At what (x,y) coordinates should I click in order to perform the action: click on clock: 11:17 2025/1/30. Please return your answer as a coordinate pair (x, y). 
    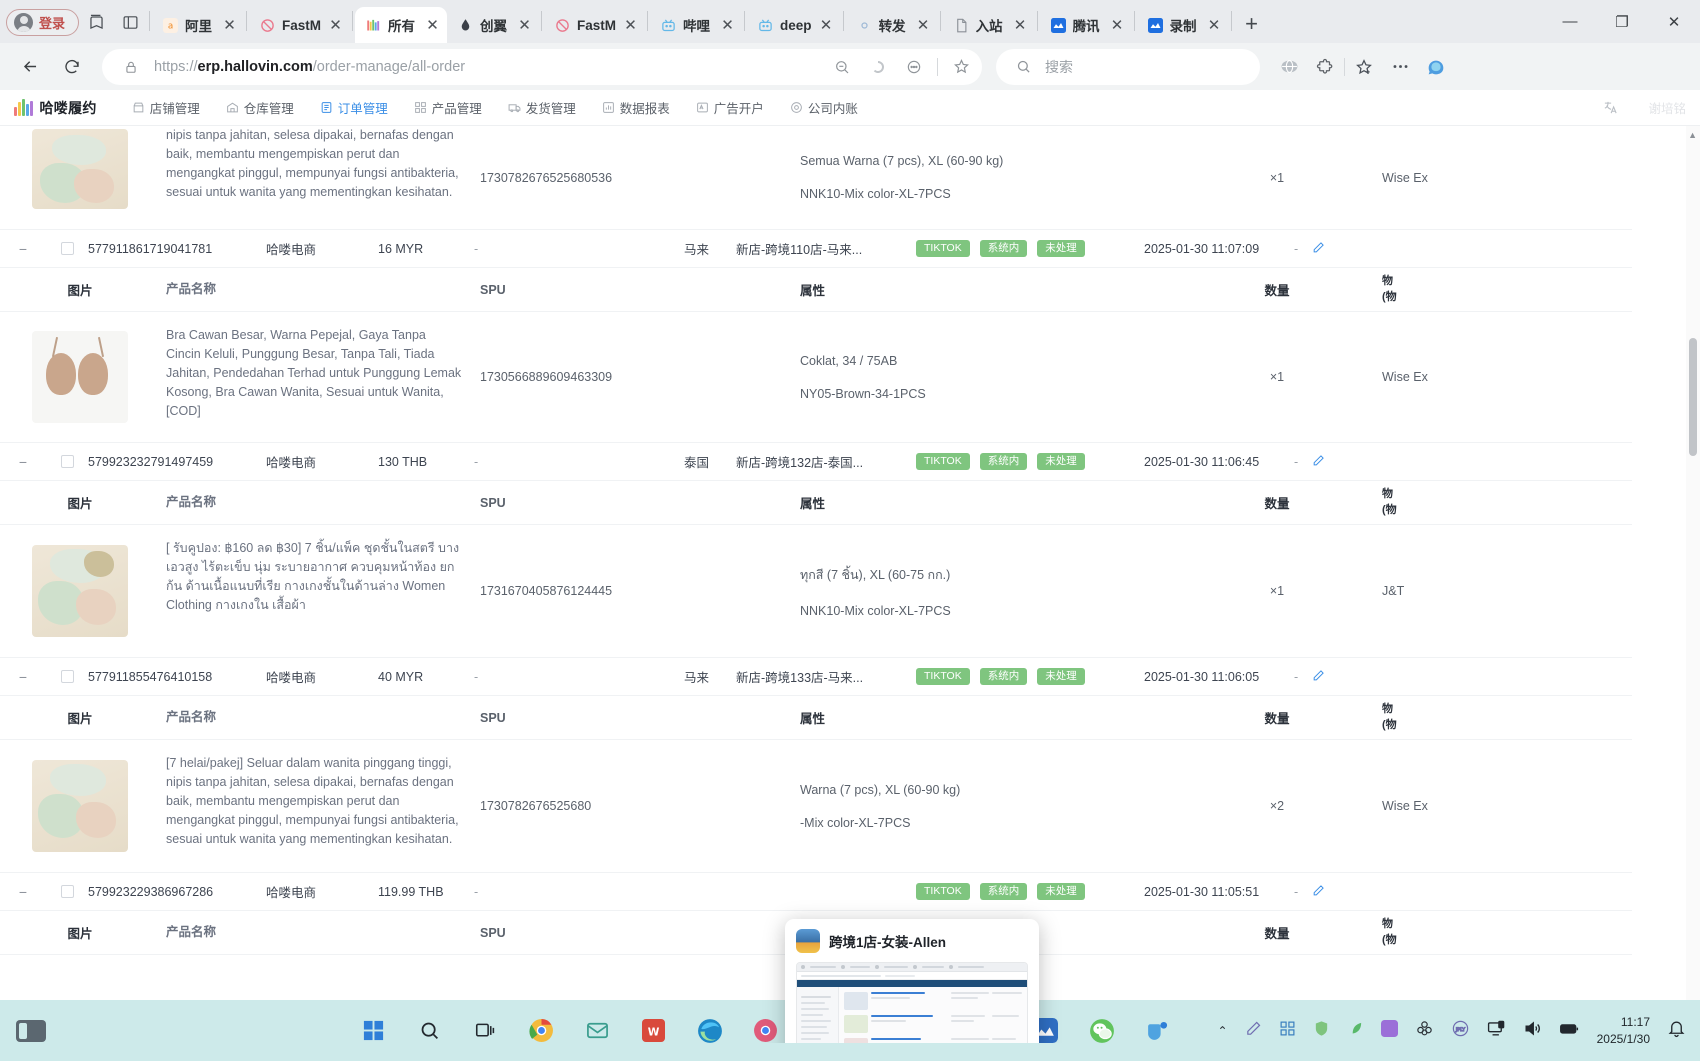
    Looking at the image, I should click on (1623, 1030).